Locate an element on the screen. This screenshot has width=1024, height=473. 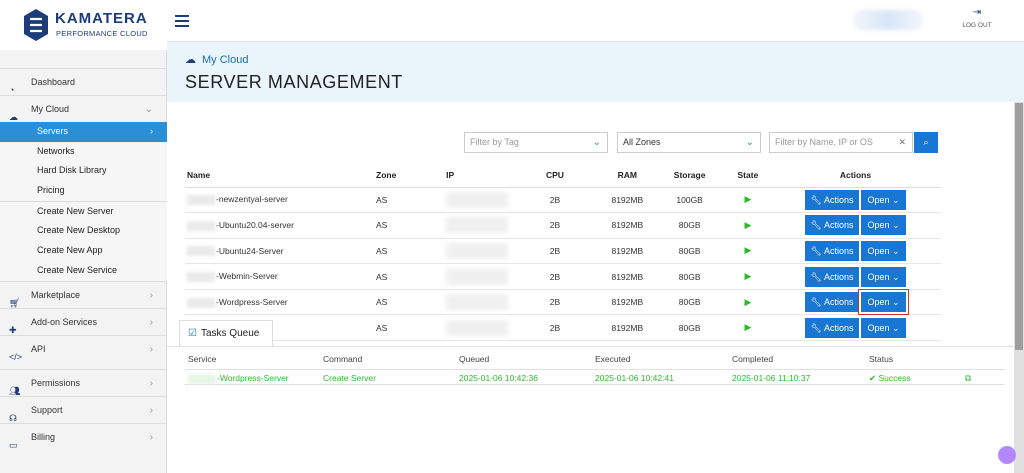
search-button: ⌕ is located at coordinates (926, 142).